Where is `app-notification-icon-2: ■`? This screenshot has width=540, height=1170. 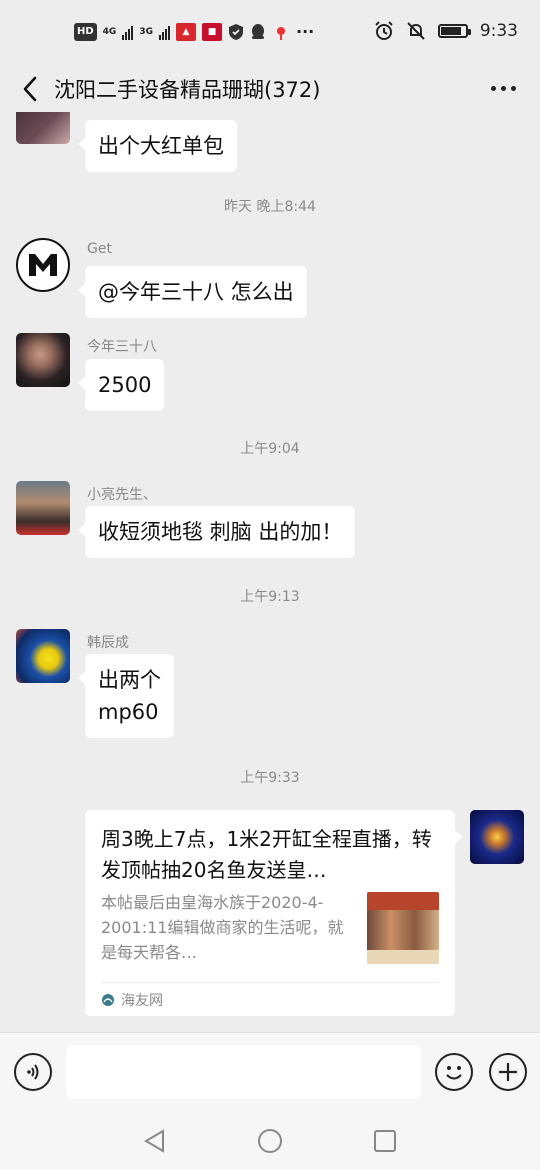
app-notification-icon-2: ■ is located at coordinates (211, 31).